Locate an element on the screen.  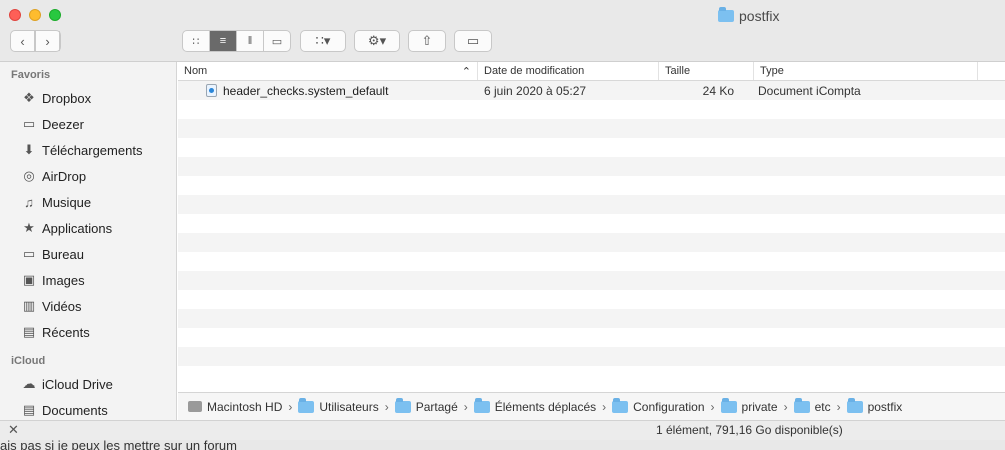
navigation-buttons: ‹ › is located at coordinates (35, 41).